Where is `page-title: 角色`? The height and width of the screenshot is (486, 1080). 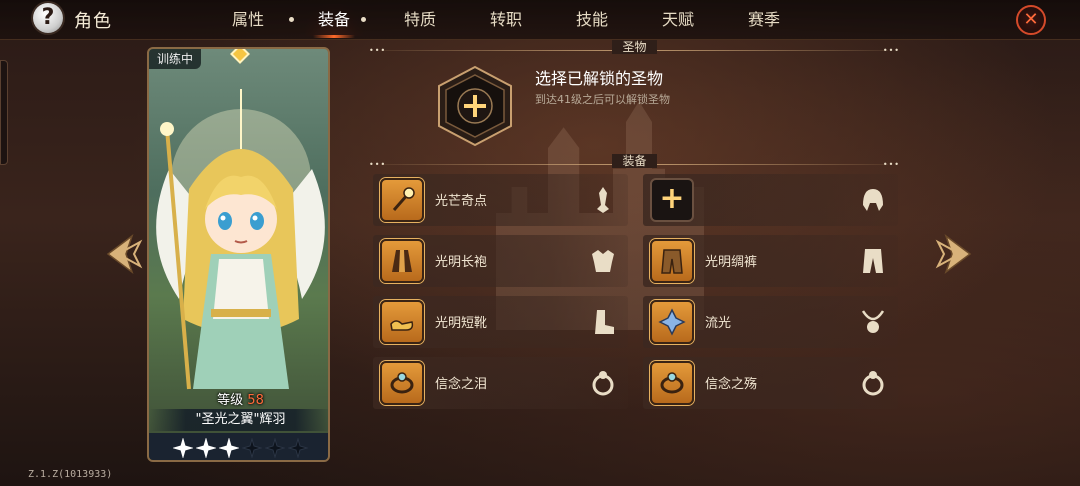
page-title: 角色 is located at coordinates (93, 21).